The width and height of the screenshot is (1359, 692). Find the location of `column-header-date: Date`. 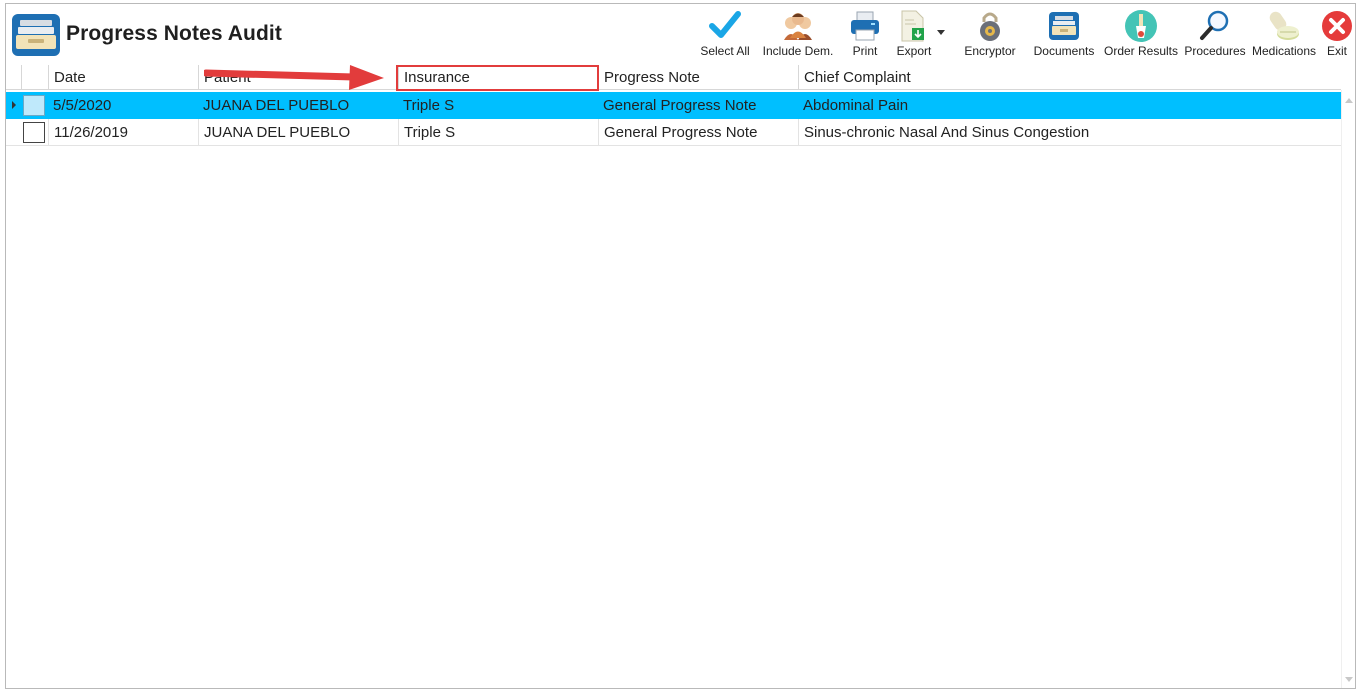

column-header-date: Date is located at coordinates (123, 77).